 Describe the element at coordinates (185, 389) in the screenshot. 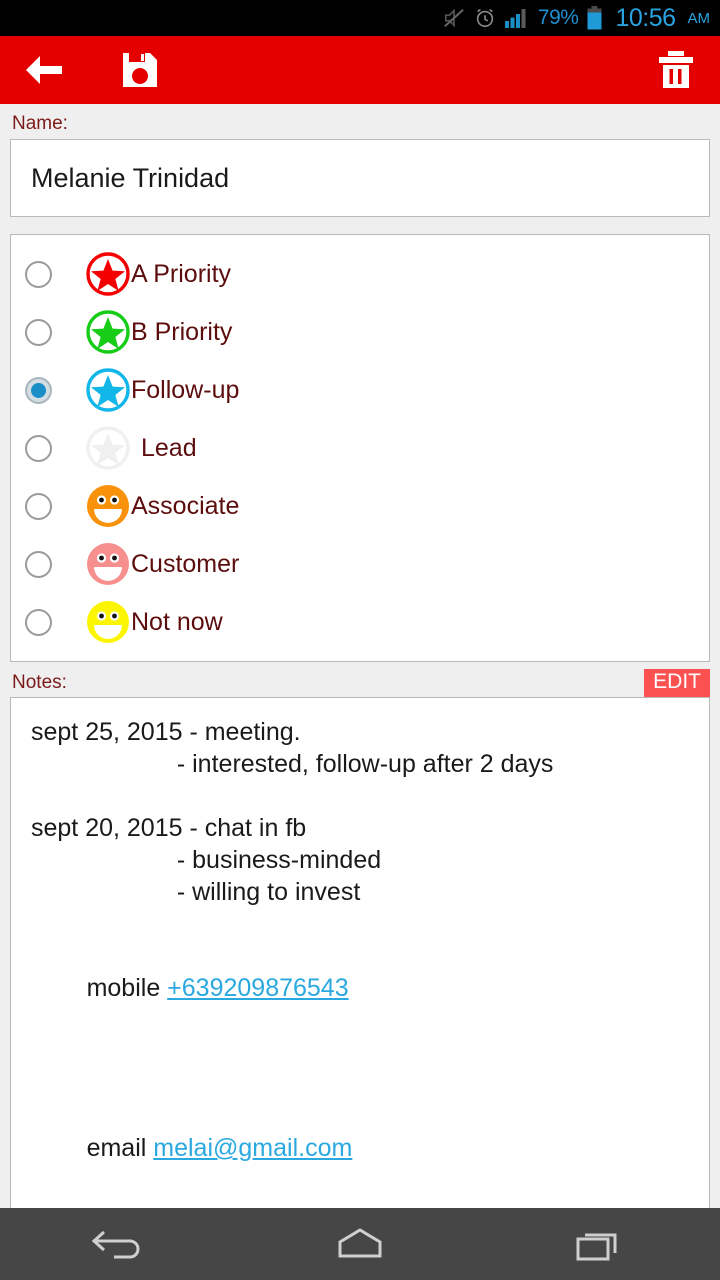

I see `priority-label: Follow-up` at that location.